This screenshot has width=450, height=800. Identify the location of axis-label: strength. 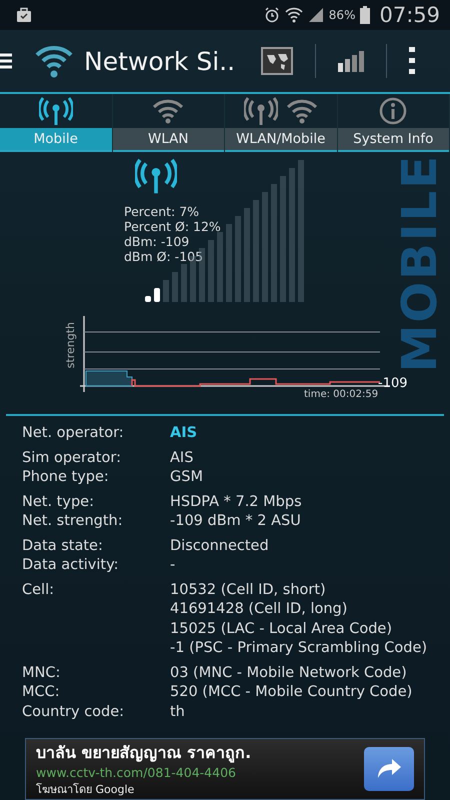
(70, 345).